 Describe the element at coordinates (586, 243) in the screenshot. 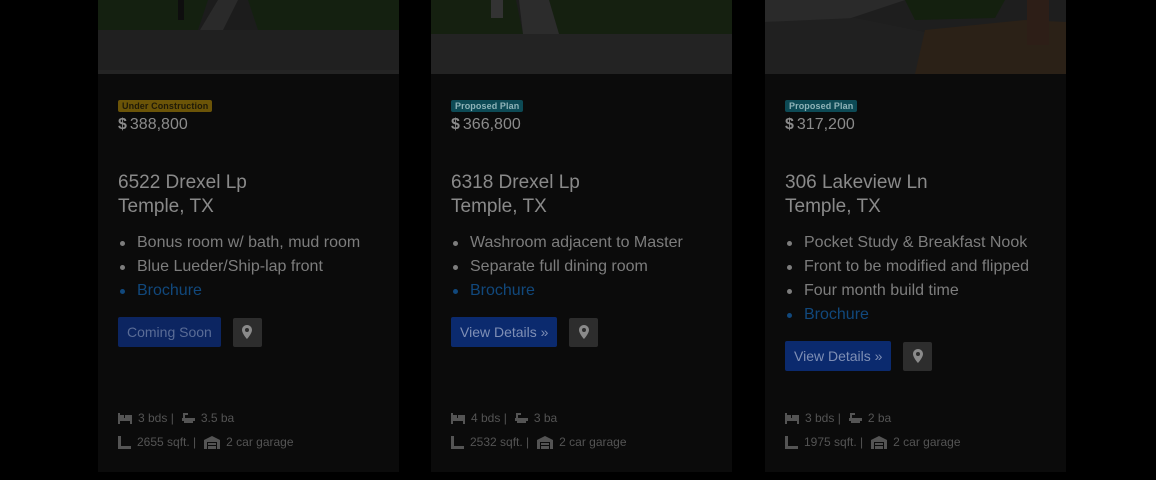

I see `list-item: Washroom adjacent to Master` at that location.